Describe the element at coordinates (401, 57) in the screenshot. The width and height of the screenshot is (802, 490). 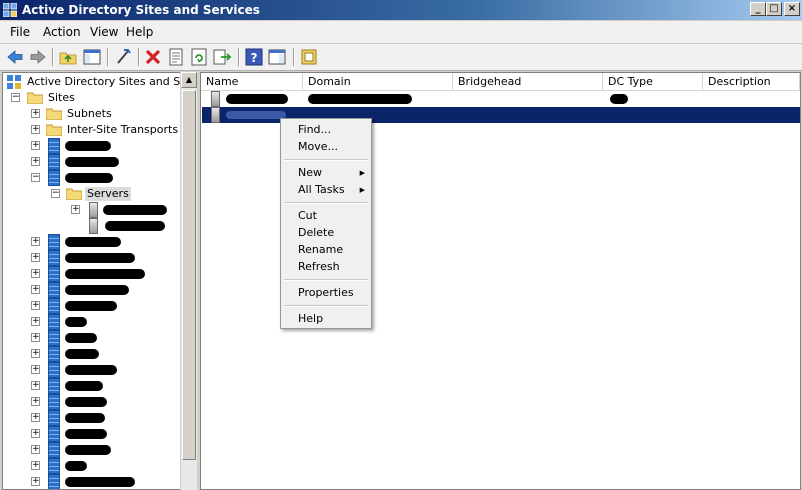
I see `toolbar: ?` at that location.